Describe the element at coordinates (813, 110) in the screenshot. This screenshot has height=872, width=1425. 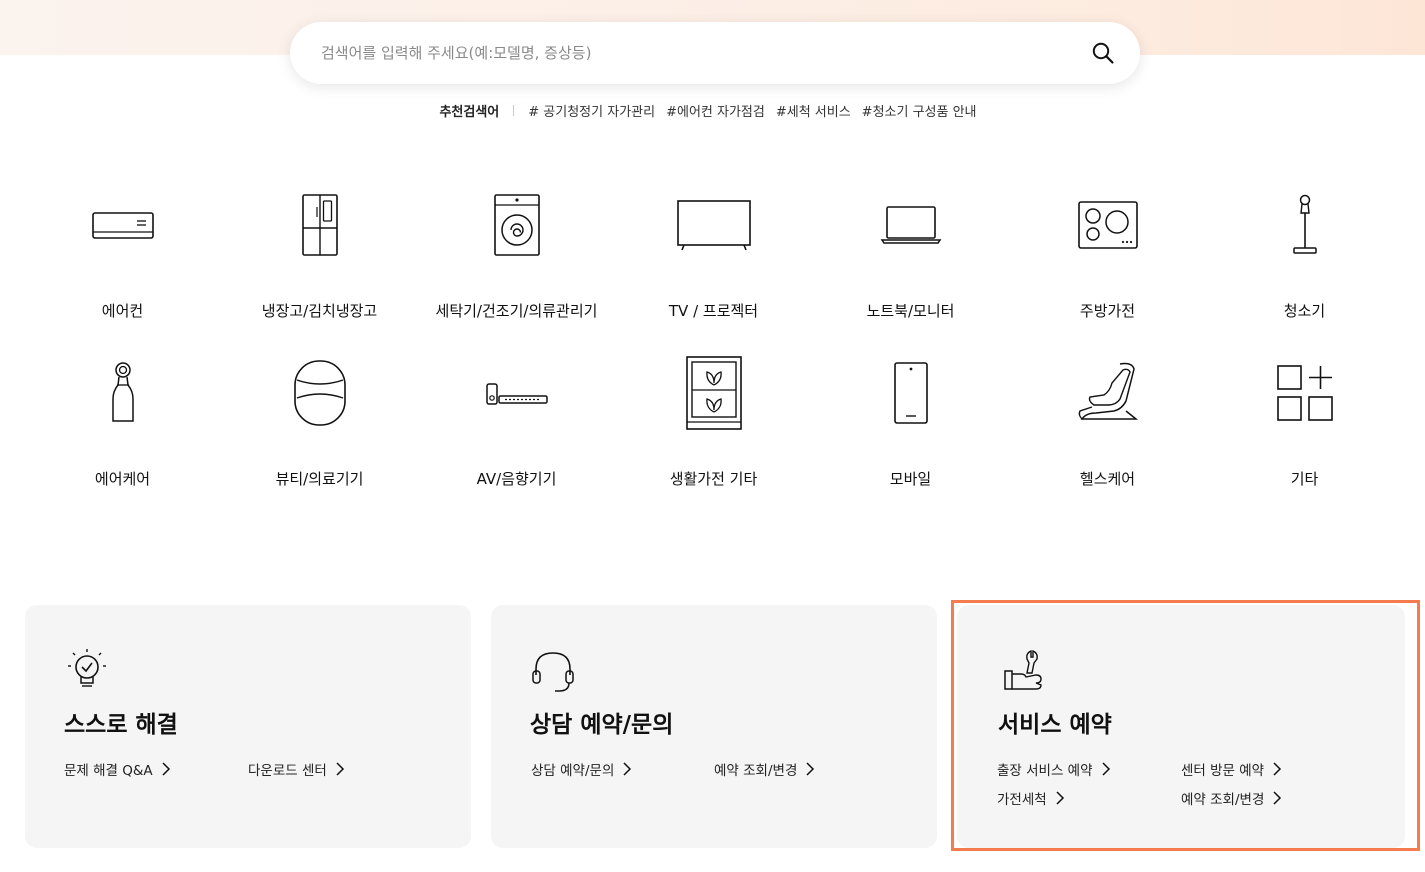
I see `keyword-tag: #세척 서비스` at that location.